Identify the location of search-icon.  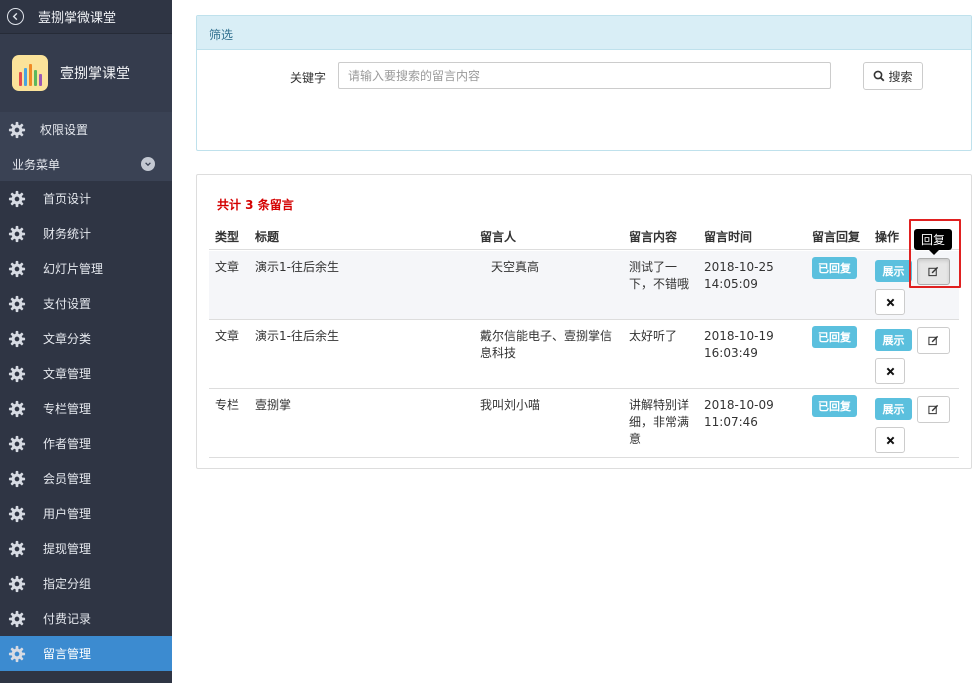
(879, 76).